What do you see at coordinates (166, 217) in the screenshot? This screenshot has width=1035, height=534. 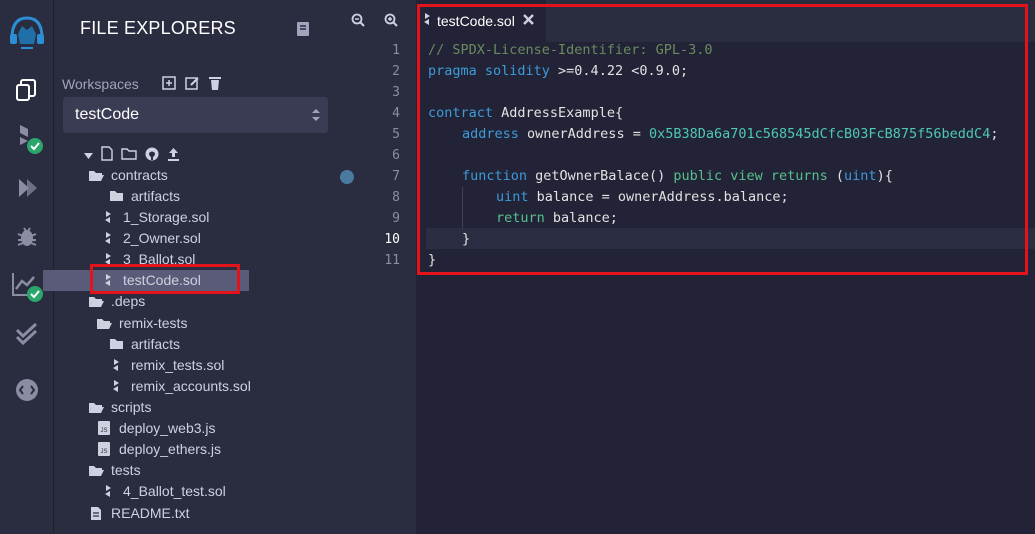 I see `tree-item-label: 1_Storage.sol` at bounding box center [166, 217].